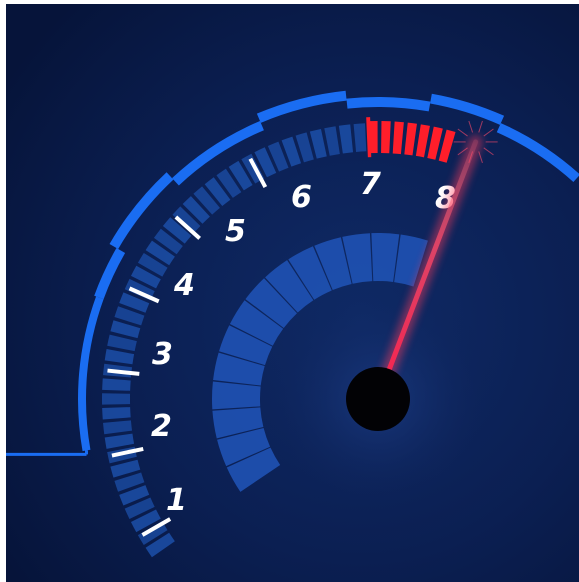 This screenshot has width=579, height=582. Describe the element at coordinates (370, 184) in the screenshot. I see `tick-label-7: 7` at that location.